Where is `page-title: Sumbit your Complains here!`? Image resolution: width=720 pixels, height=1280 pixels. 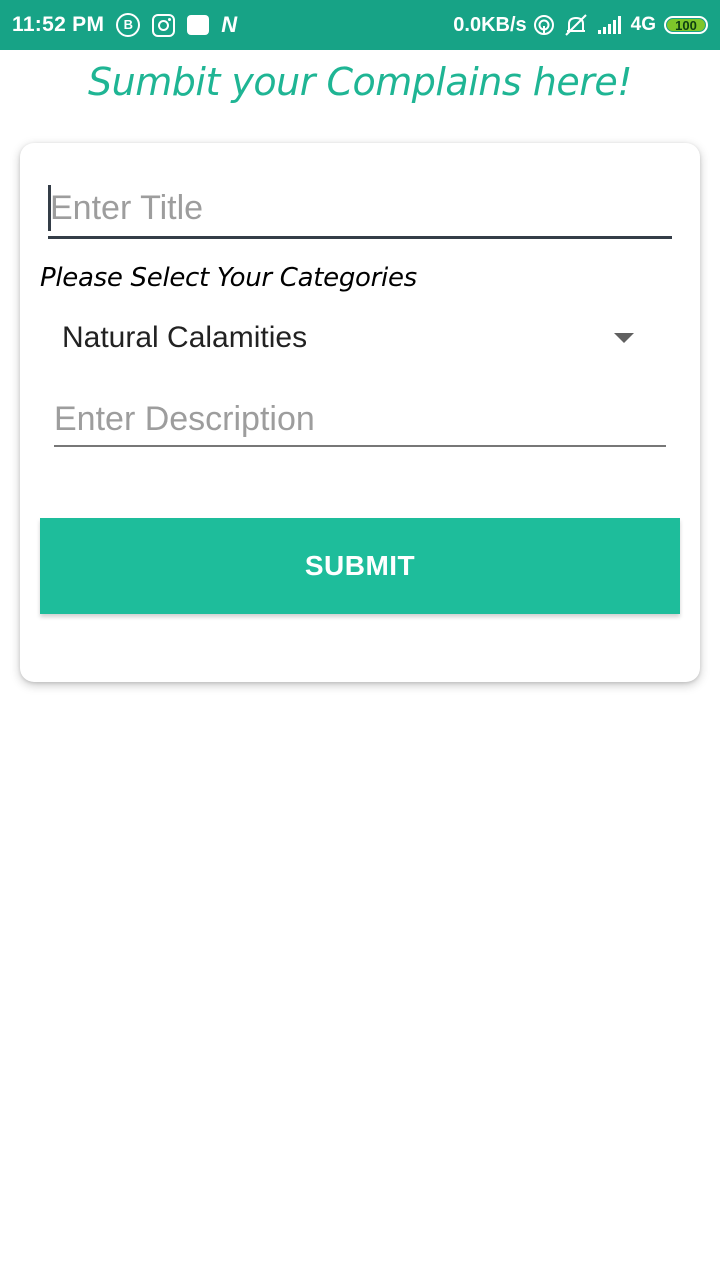
page-title: Sumbit your Complains here! is located at coordinates (360, 82).